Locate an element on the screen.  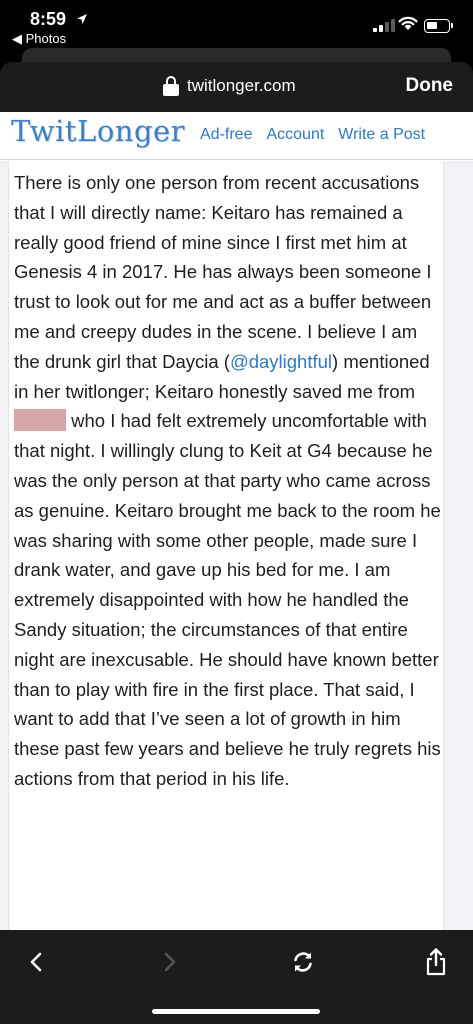
site-nav: Ad-free Account Write a Post is located at coordinates (312, 135).